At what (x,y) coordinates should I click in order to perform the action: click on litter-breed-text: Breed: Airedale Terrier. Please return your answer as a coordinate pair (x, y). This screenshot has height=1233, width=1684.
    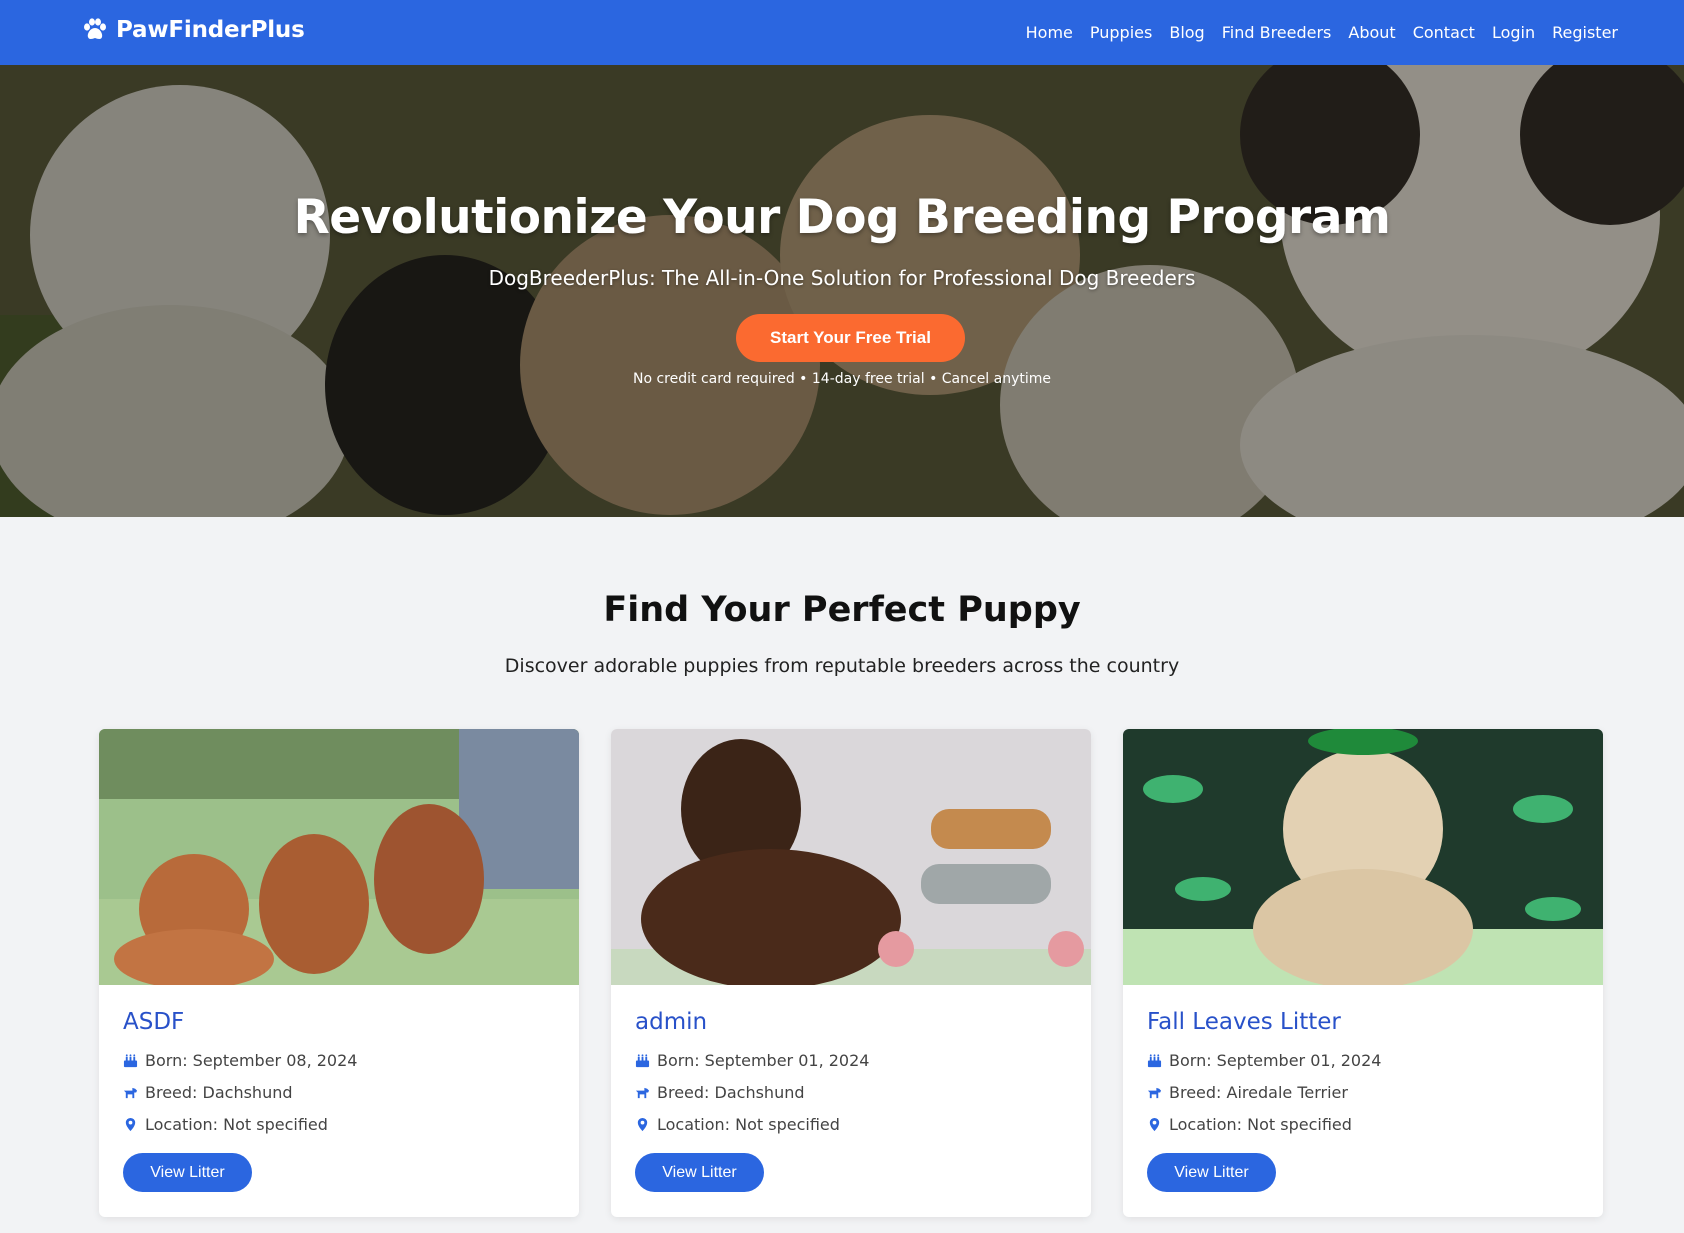
    Looking at the image, I should click on (1258, 1092).